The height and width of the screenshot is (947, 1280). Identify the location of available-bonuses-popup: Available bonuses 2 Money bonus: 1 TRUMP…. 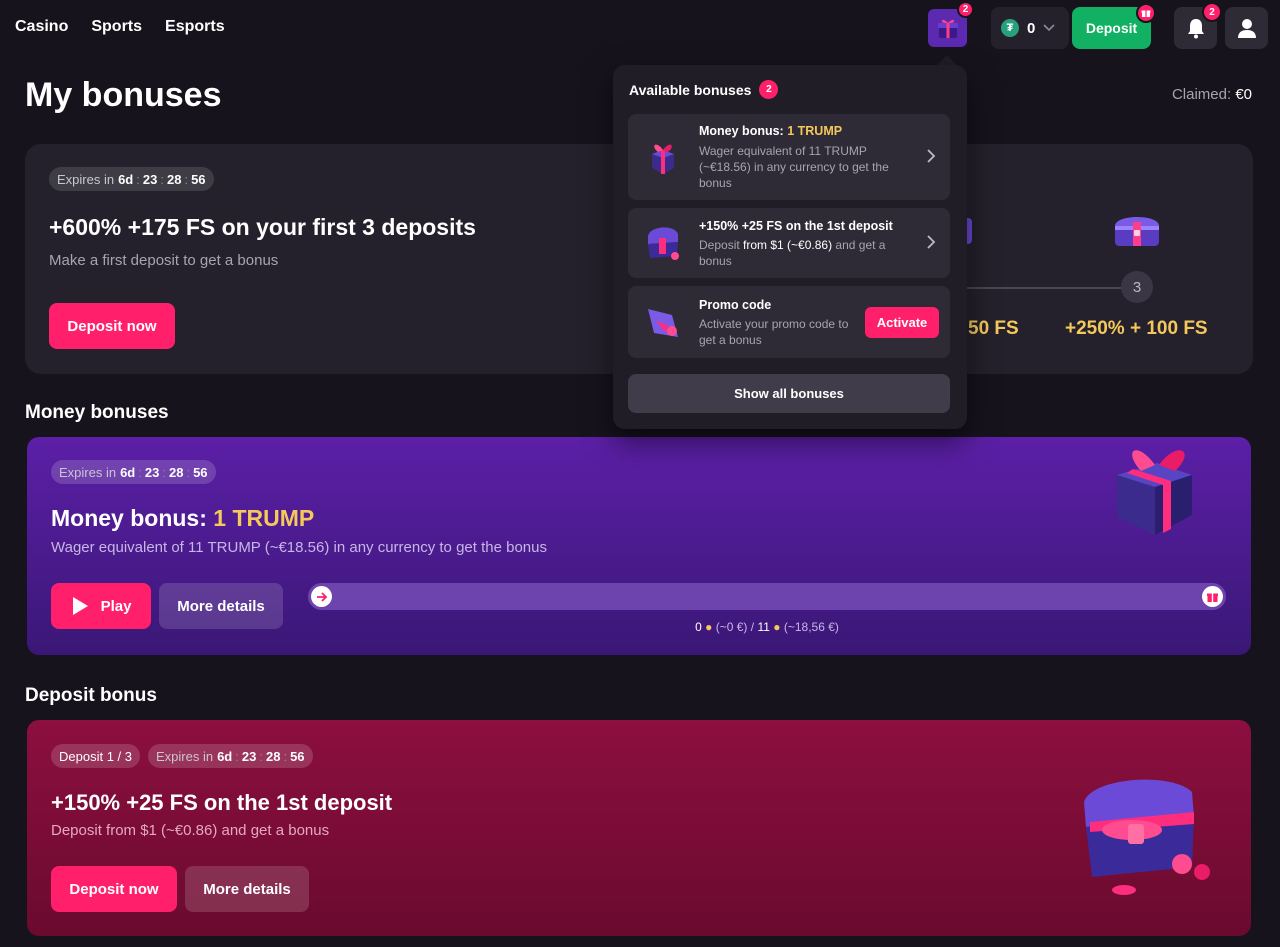
(790, 247).